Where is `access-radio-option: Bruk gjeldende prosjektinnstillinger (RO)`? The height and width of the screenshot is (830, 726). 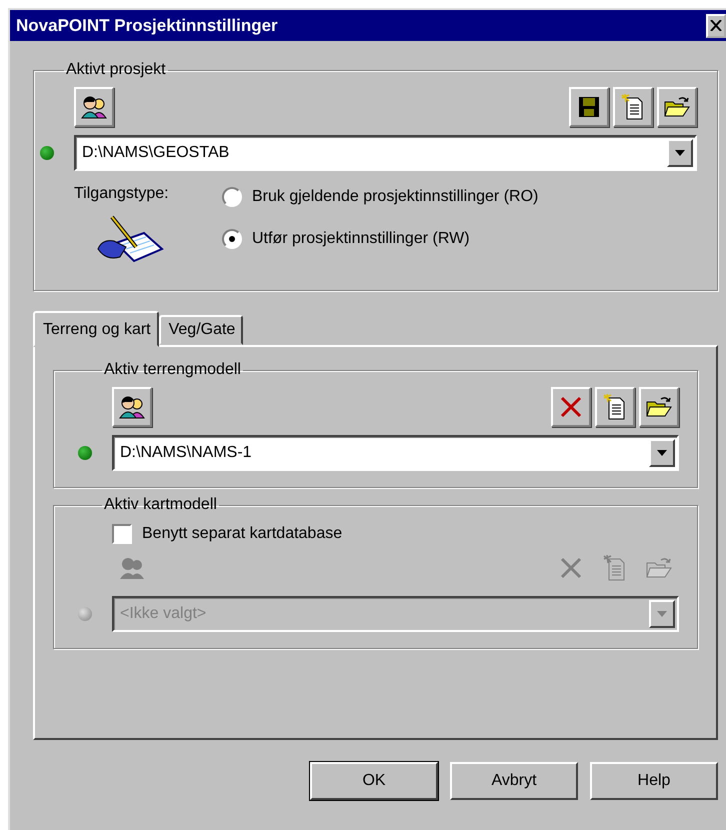 access-radio-option: Bruk gjeldende prosjektinnstillinger (RO) is located at coordinates (380, 197).